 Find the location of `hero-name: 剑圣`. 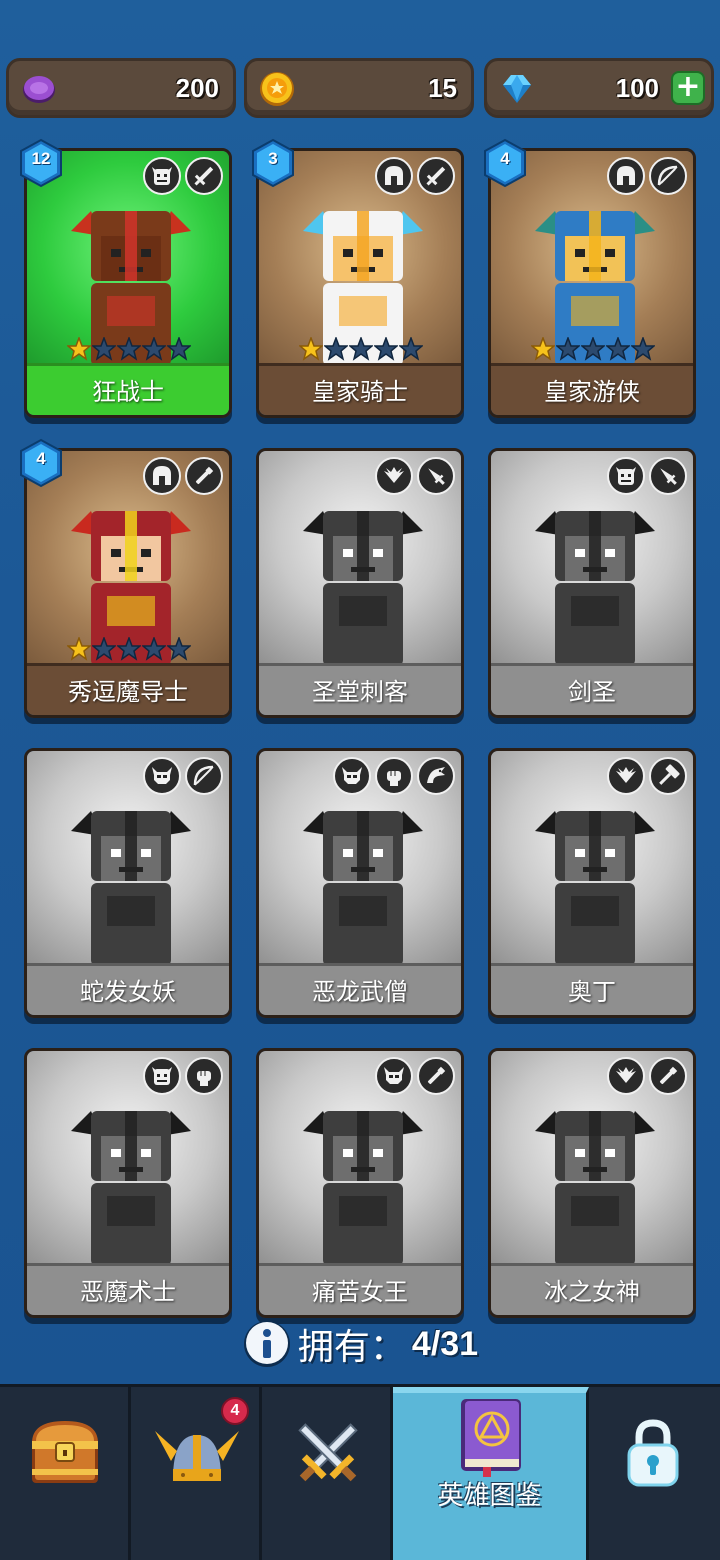

hero-name: 剑圣 is located at coordinates (592, 689).